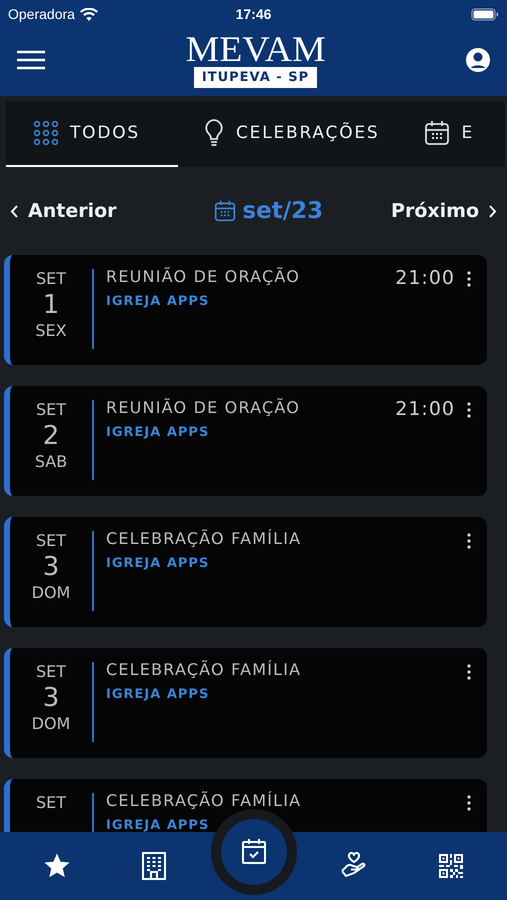  Describe the element at coordinates (256, 77) in the screenshot. I see `logo-subtitle: ITUPEVA - SP` at that location.